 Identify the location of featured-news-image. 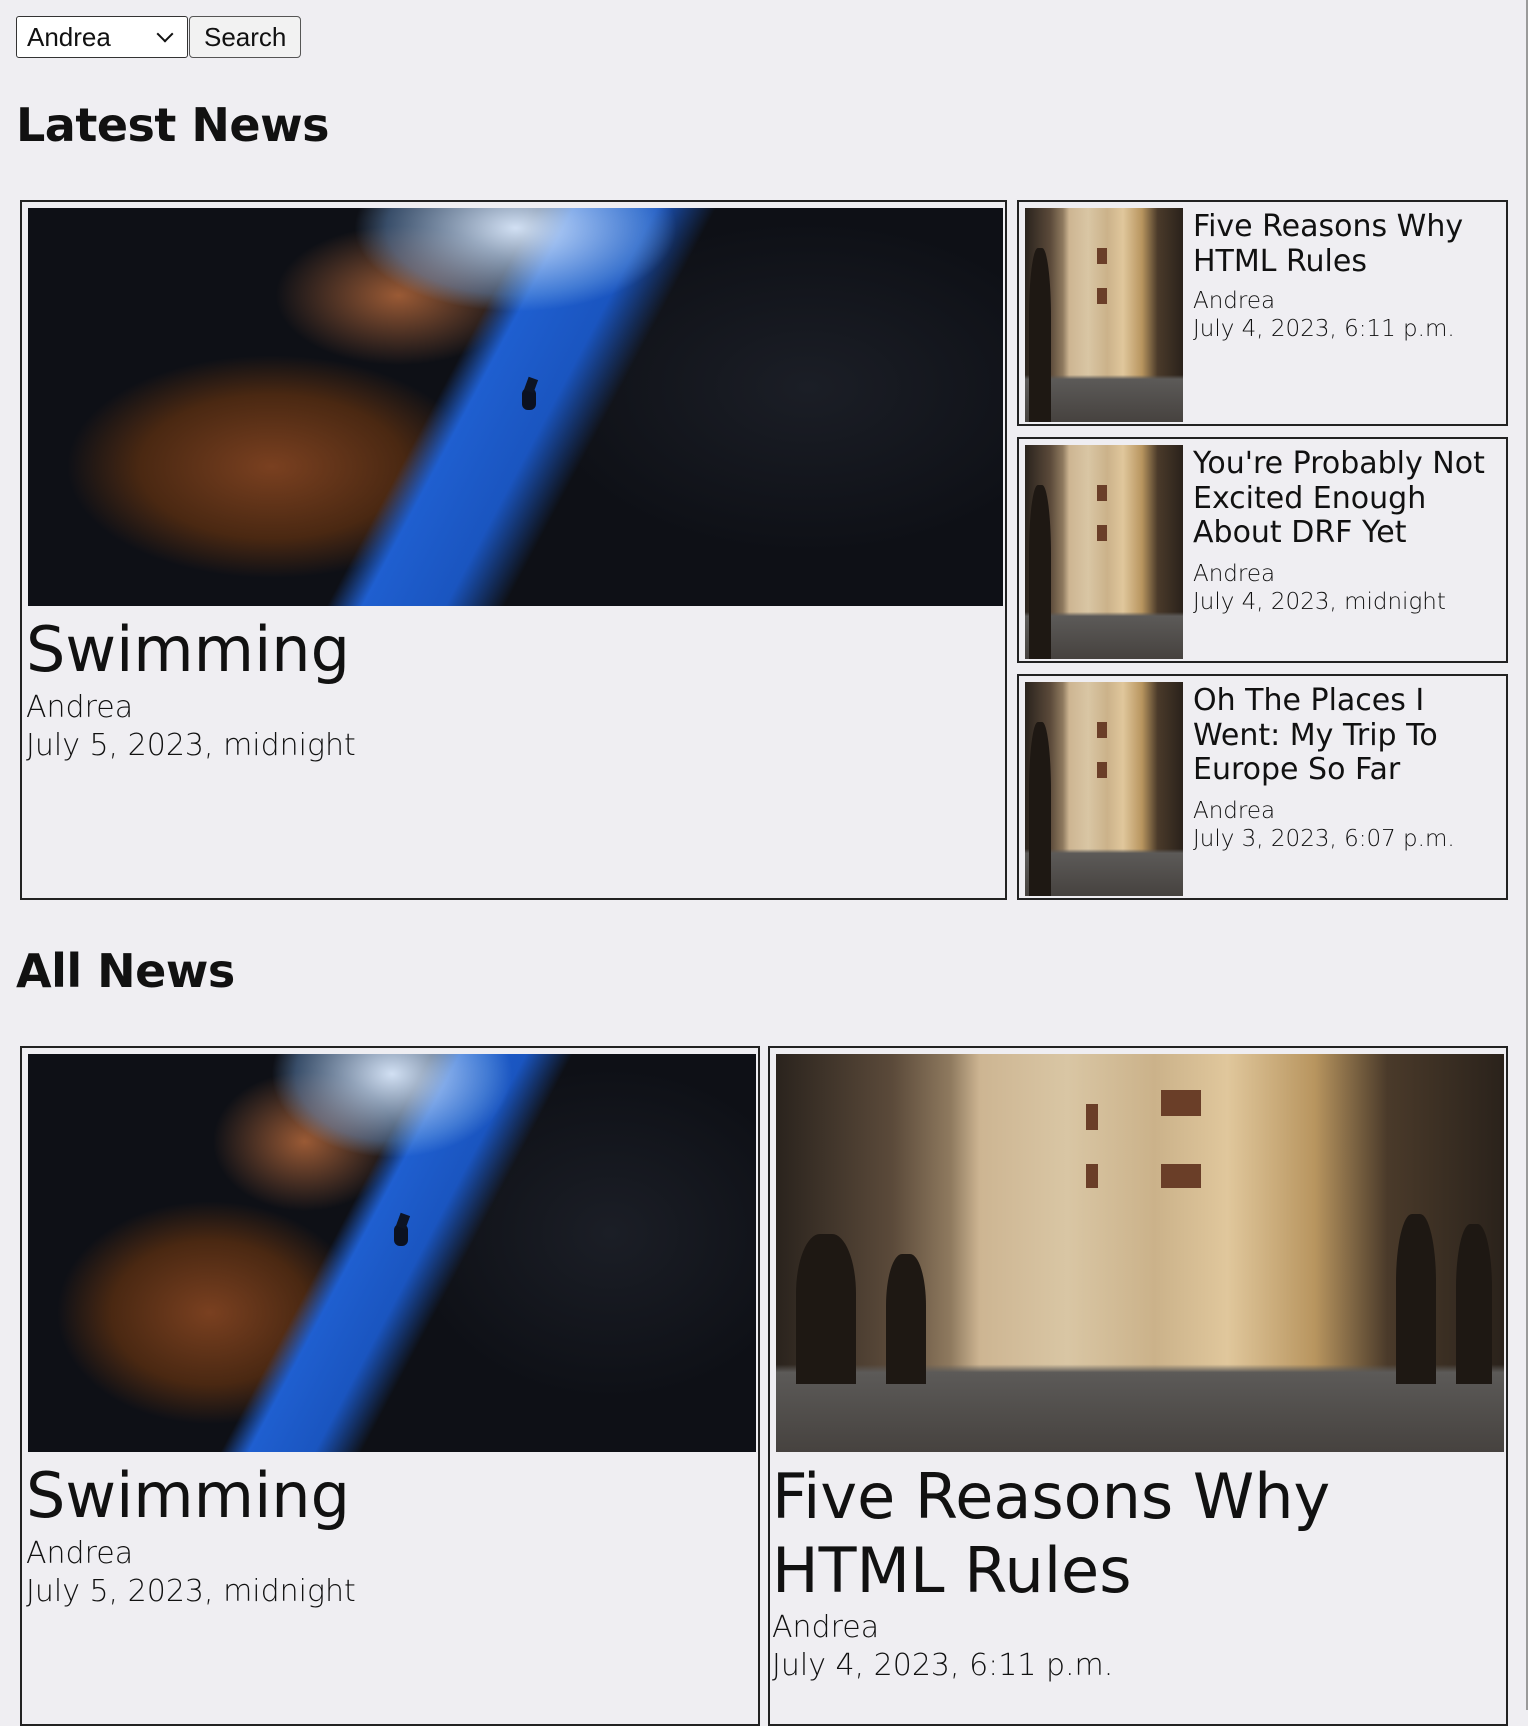
(515, 407).